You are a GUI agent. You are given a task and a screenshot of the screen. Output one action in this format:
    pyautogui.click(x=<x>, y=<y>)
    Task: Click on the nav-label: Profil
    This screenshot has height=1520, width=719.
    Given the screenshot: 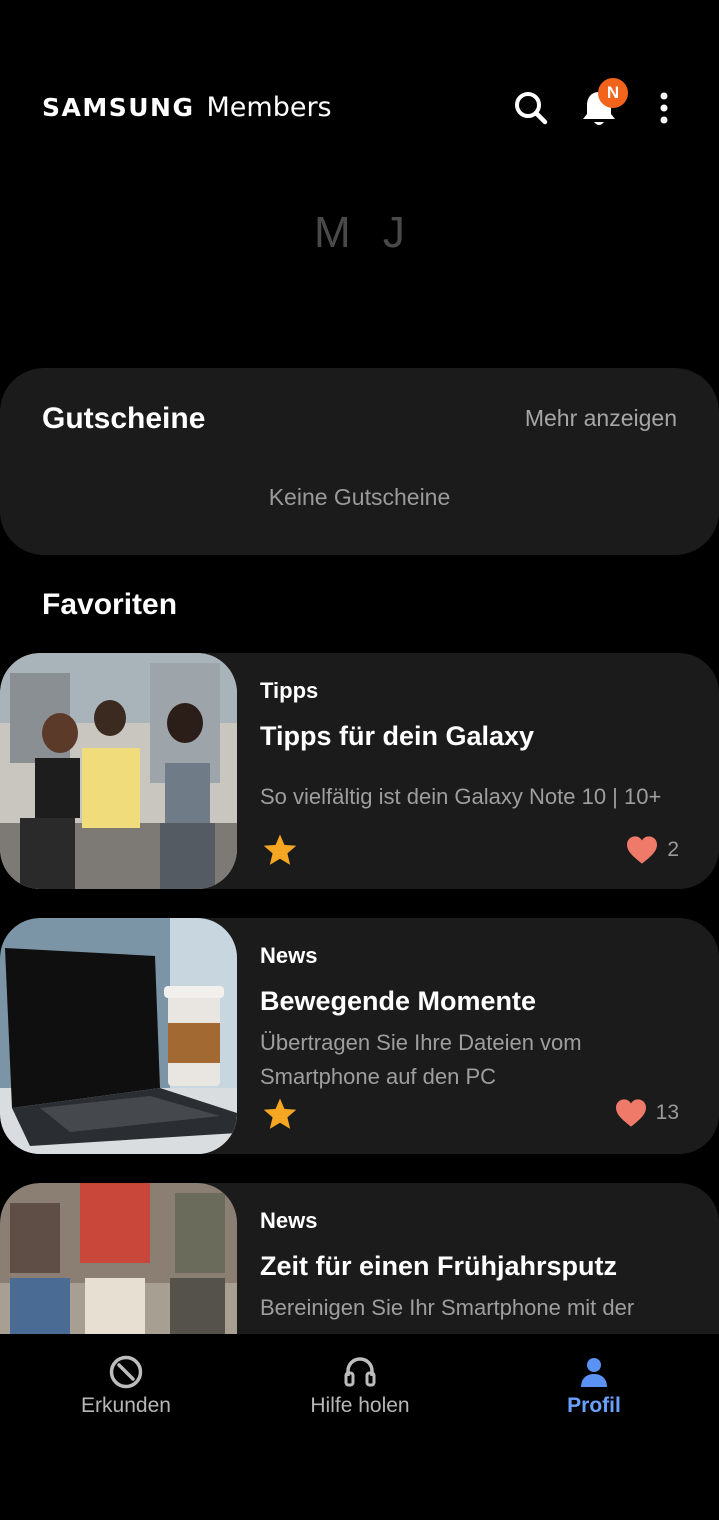 What is the action you would take?
    pyautogui.click(x=594, y=1405)
    